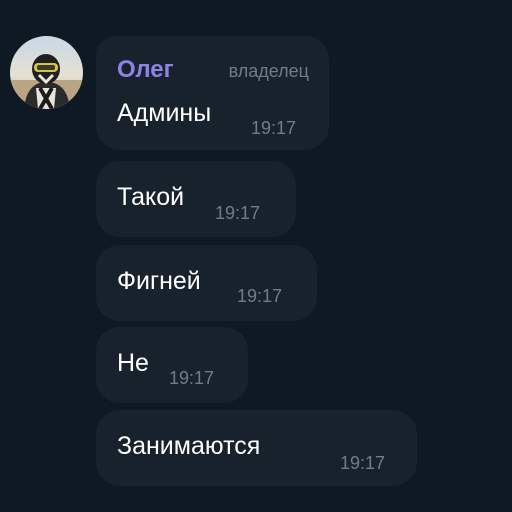  What do you see at coordinates (164, 113) in the screenshot?
I see `message-text: Админы` at bounding box center [164, 113].